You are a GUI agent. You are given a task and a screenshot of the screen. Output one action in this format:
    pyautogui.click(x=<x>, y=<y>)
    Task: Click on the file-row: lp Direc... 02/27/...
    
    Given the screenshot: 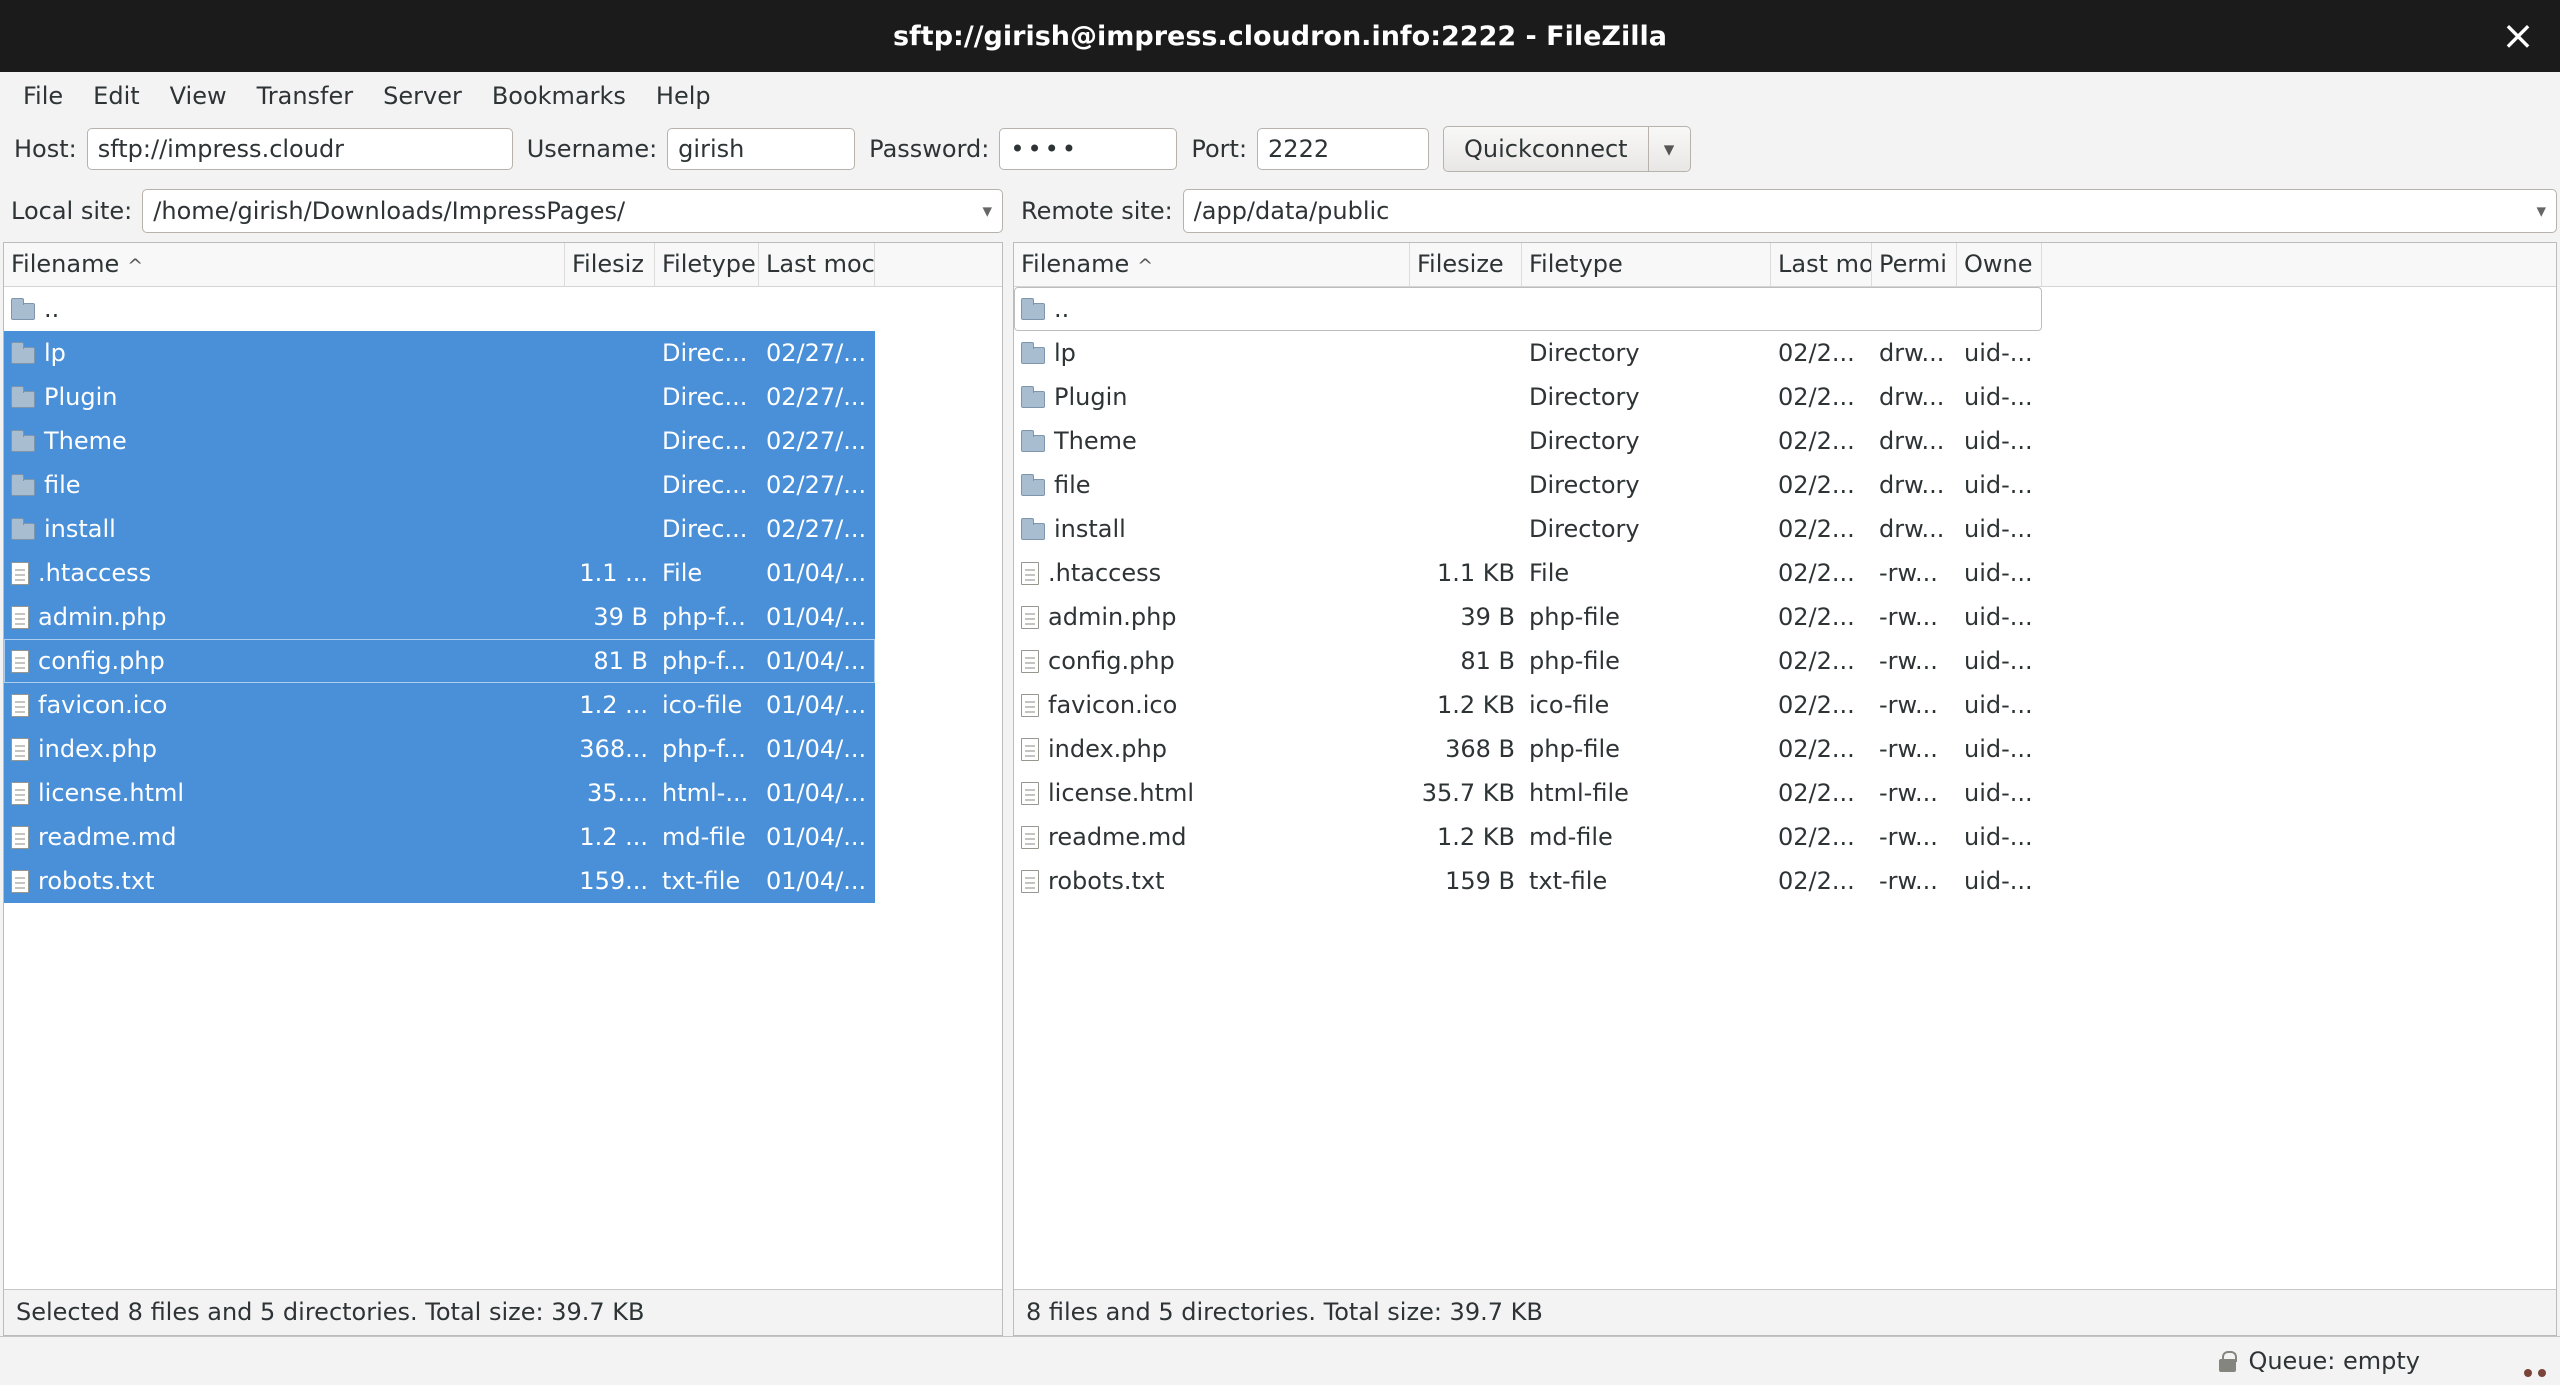 What is the action you would take?
    pyautogui.click(x=439, y=353)
    